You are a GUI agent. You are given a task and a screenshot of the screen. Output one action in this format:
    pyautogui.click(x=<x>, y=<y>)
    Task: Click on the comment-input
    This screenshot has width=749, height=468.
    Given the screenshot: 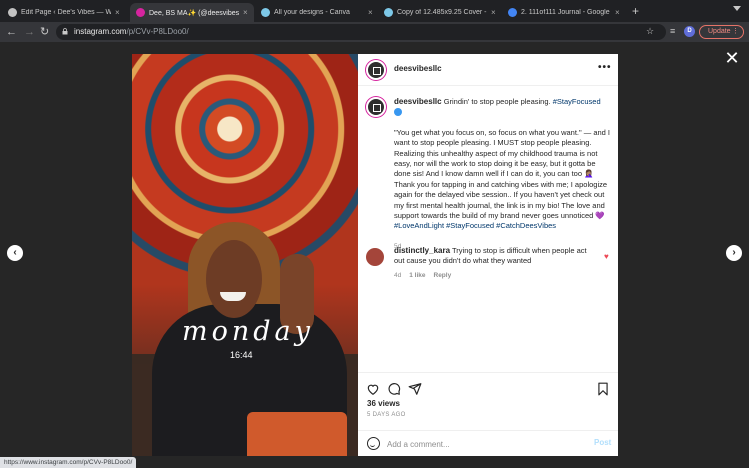 What is the action you would take?
    pyautogui.click(x=482, y=444)
    